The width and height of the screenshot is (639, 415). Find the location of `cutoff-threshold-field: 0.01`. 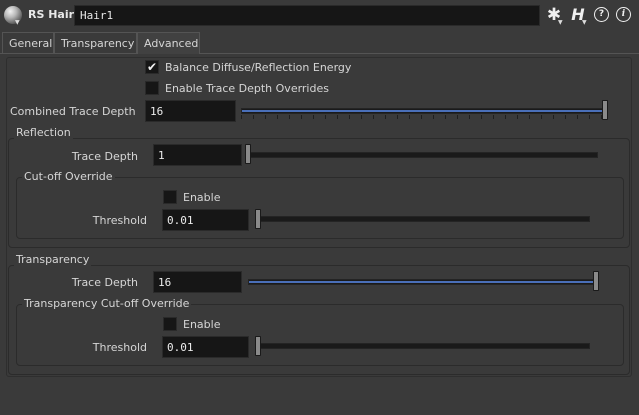

cutoff-threshold-field: 0.01 is located at coordinates (205, 220).